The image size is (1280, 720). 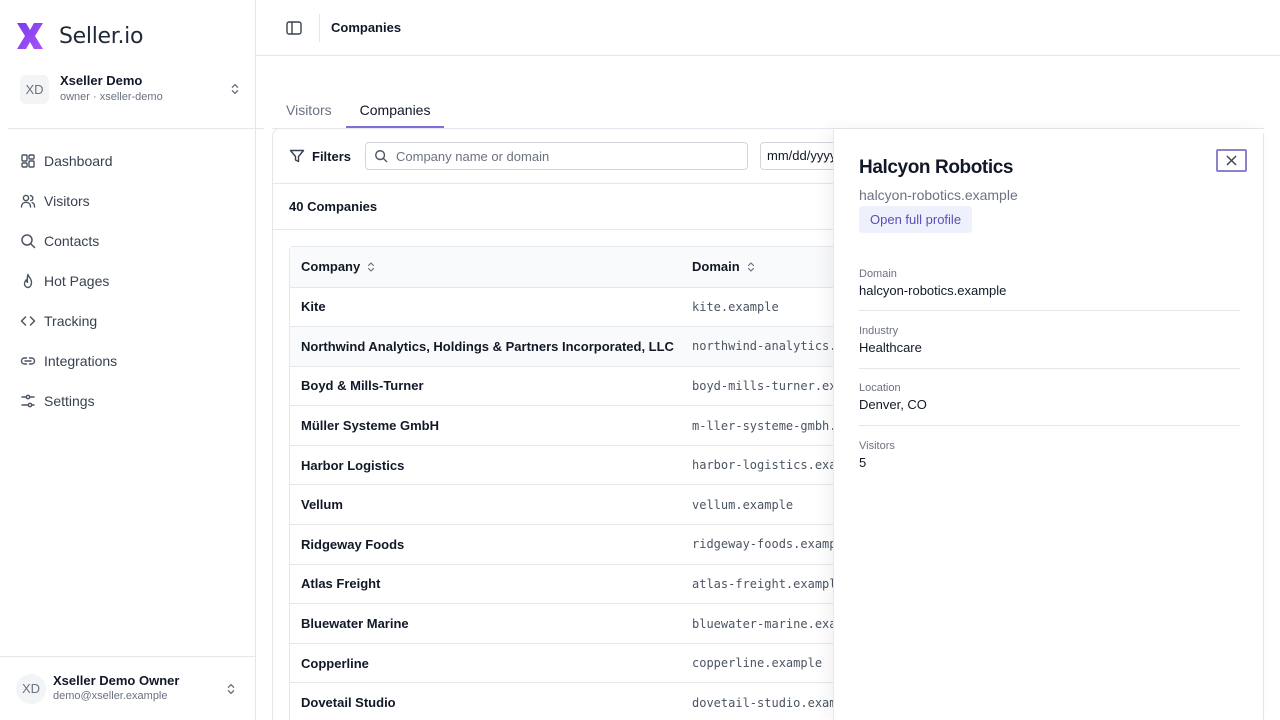 What do you see at coordinates (78, 161) in the screenshot?
I see `sidebar-item-label: Dashboard` at bounding box center [78, 161].